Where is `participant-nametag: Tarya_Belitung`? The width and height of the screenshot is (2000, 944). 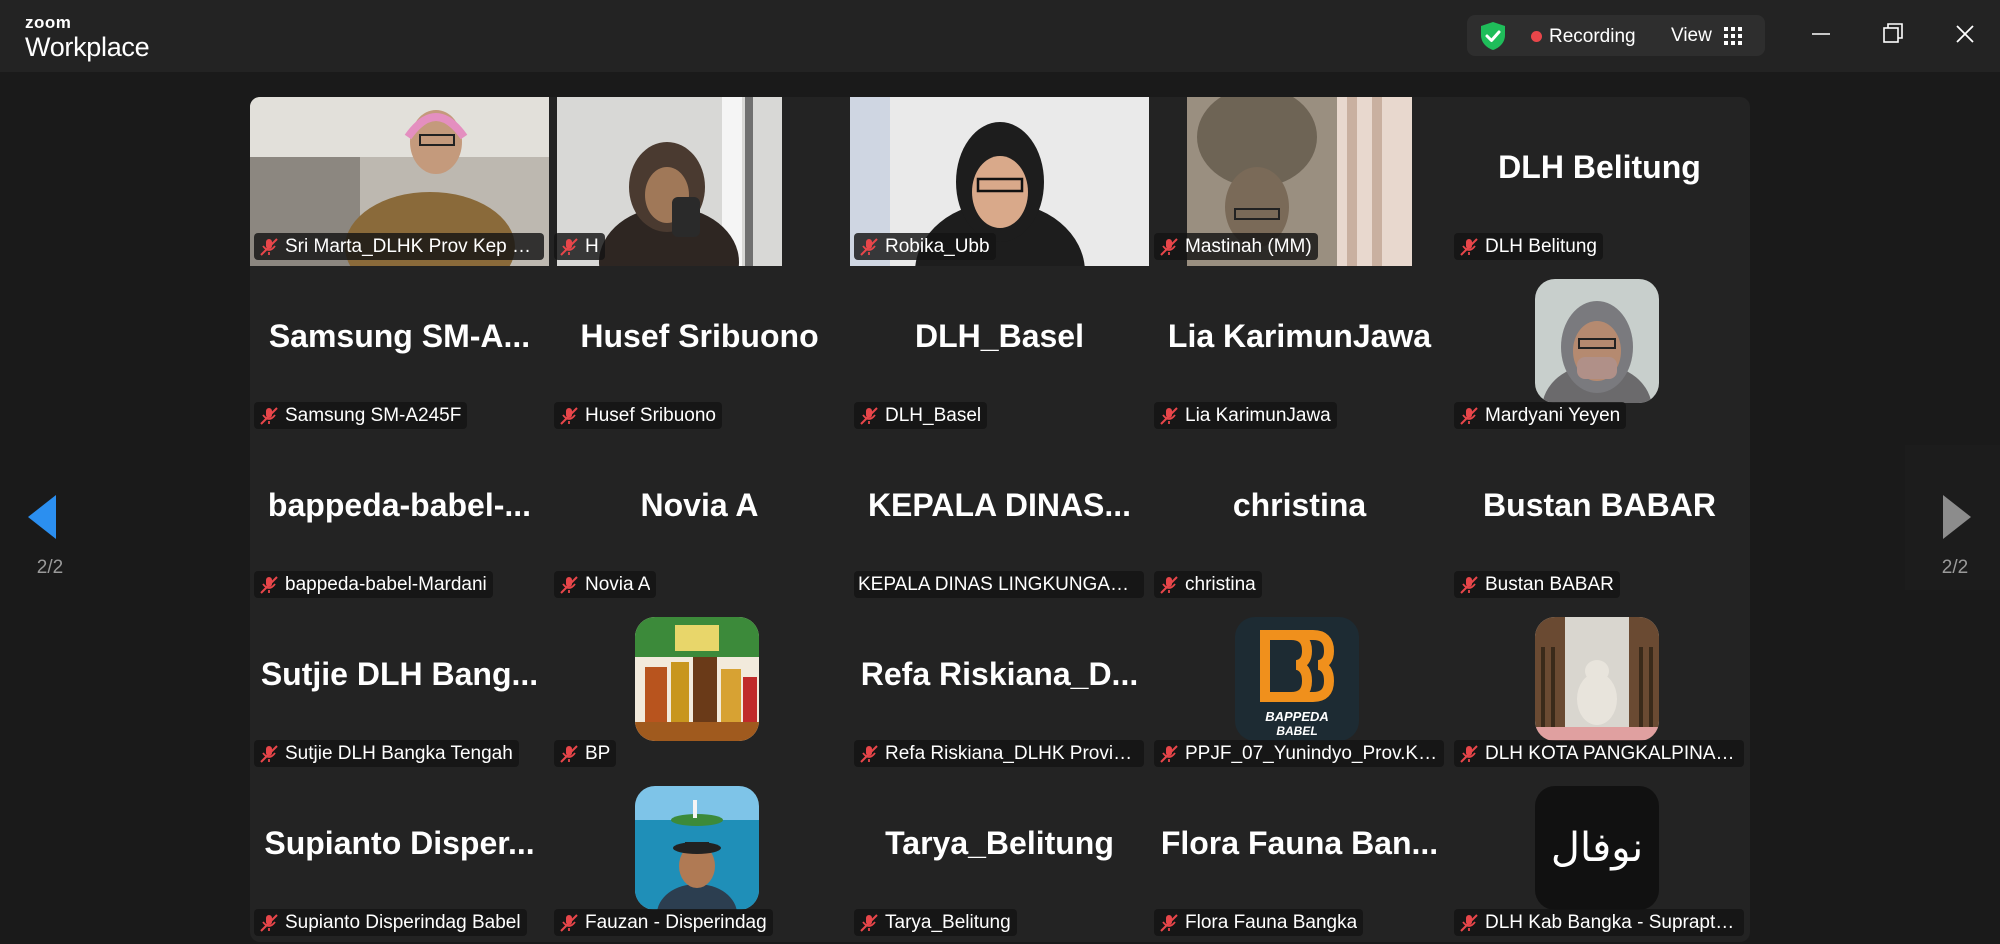 participant-nametag: Tarya_Belitung is located at coordinates (935, 922).